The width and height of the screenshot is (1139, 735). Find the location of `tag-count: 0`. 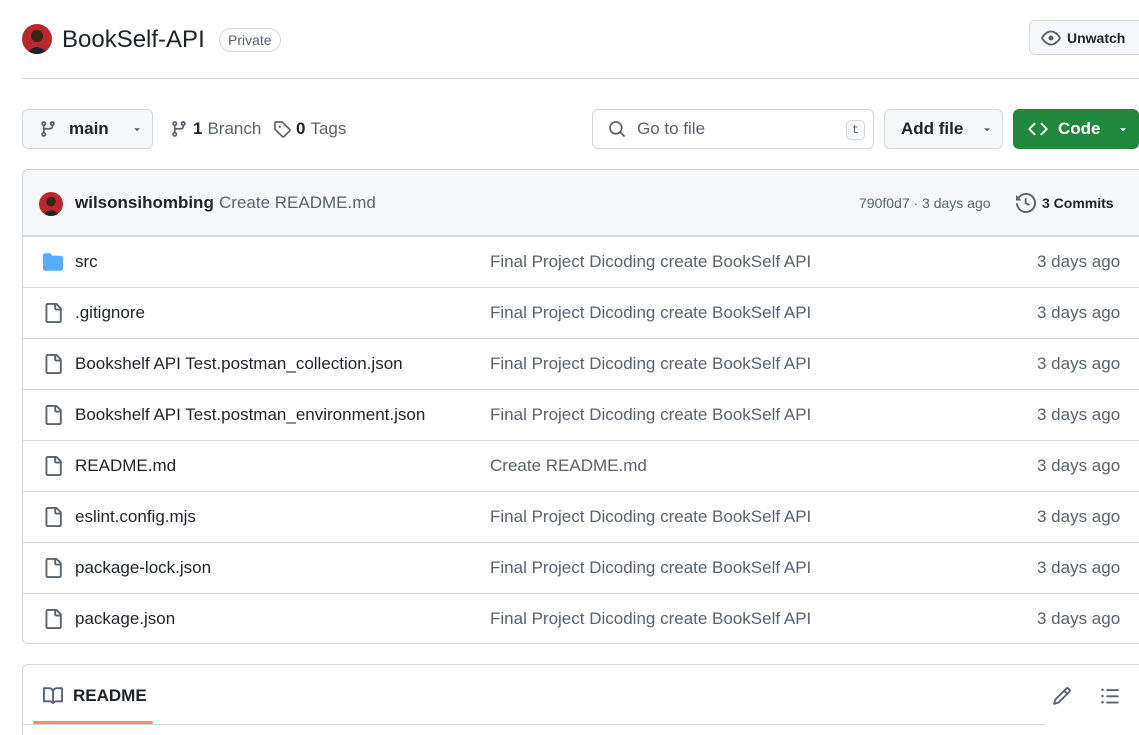

tag-count: 0 is located at coordinates (301, 128).